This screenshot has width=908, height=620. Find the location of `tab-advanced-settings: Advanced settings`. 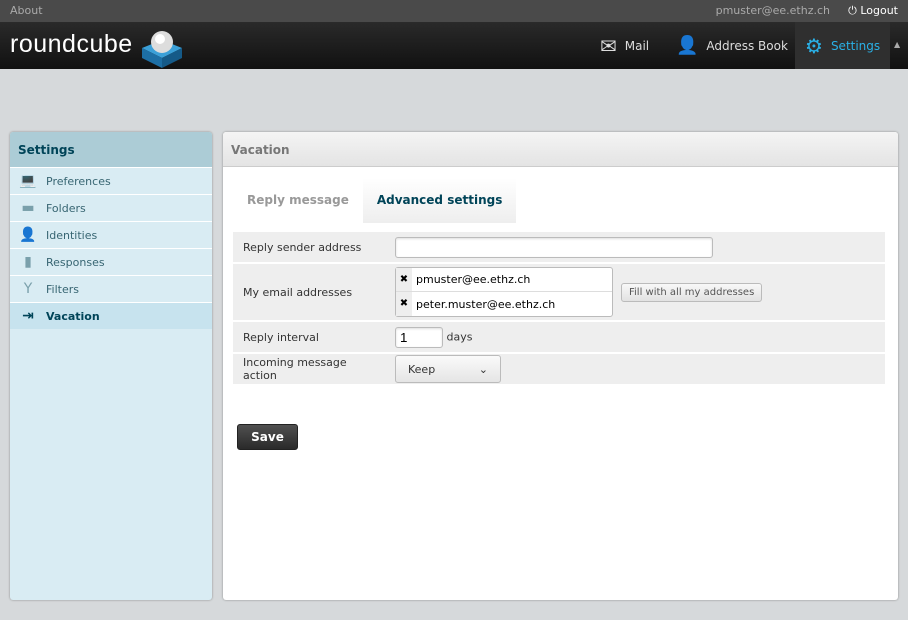

tab-advanced-settings: Advanced settings is located at coordinates (439, 200).